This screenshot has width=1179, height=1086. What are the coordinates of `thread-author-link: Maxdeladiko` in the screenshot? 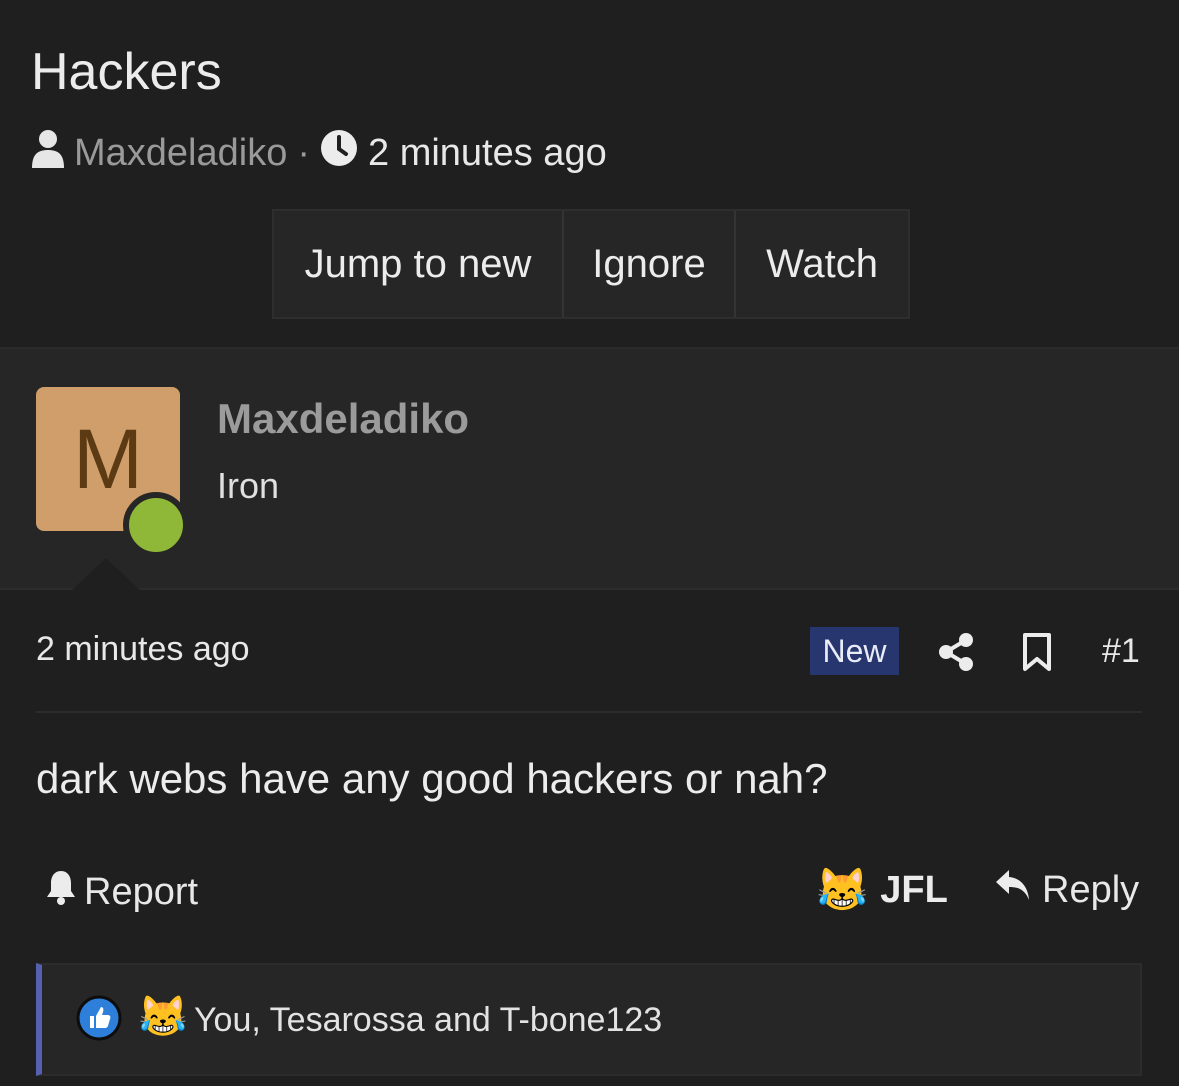 It's located at (180, 153).